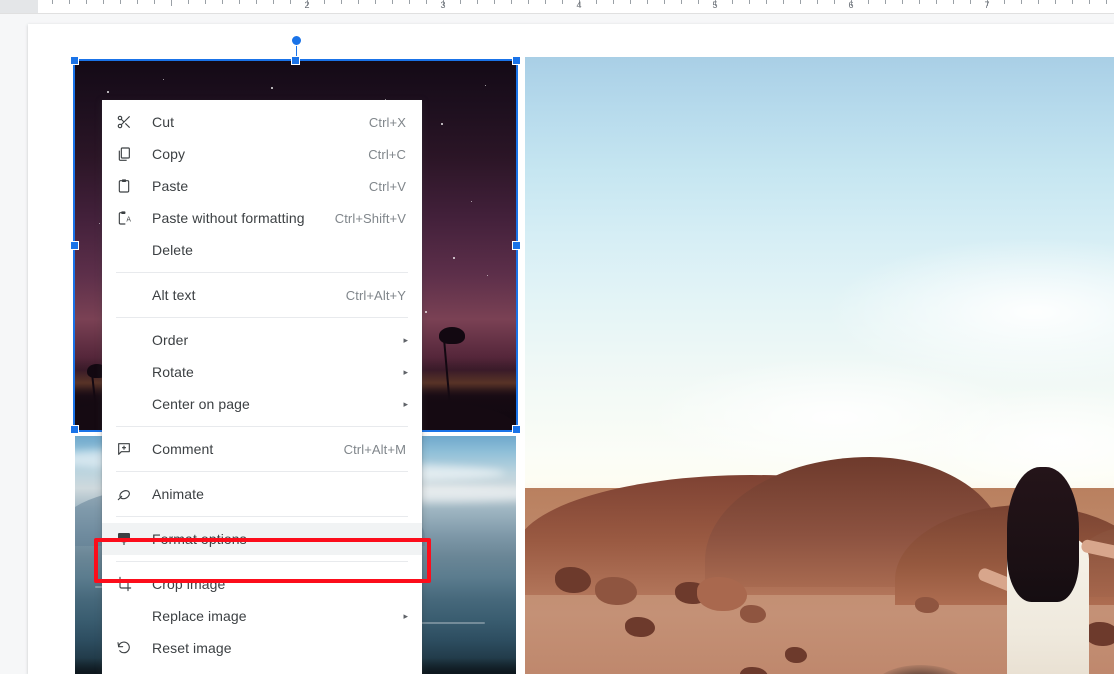 This screenshot has width=1114, height=674. I want to click on format-options-icon, so click(127, 539).